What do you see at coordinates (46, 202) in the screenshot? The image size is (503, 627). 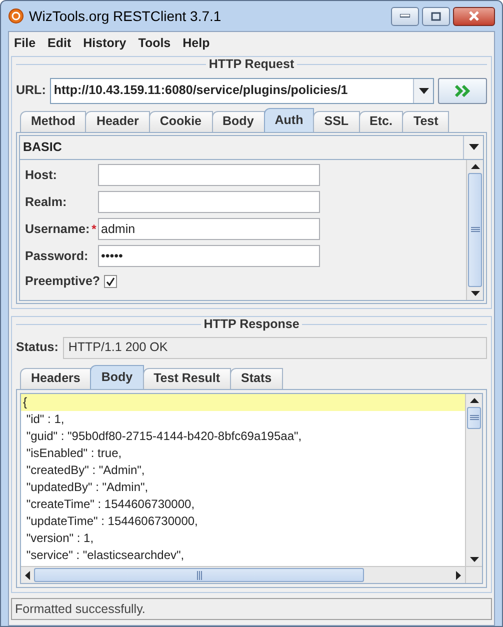 I see `field-label: Realm:` at bounding box center [46, 202].